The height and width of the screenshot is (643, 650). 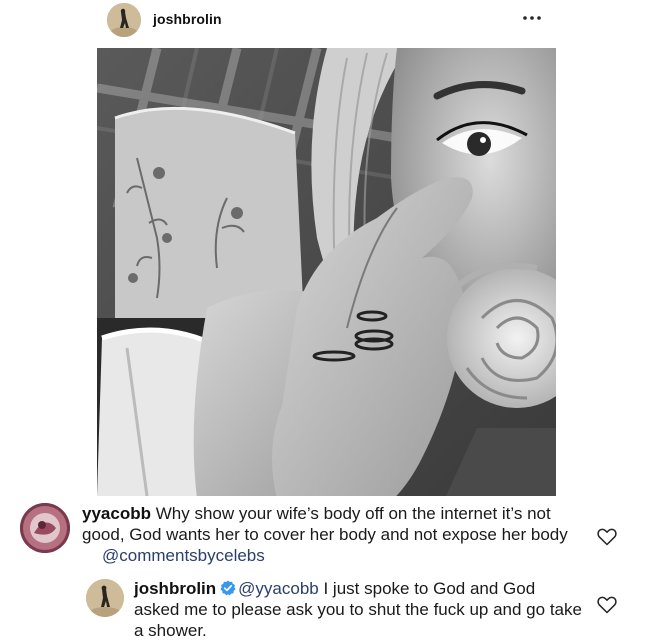 What do you see at coordinates (228, 588) in the screenshot?
I see `verified-badge-icon` at bounding box center [228, 588].